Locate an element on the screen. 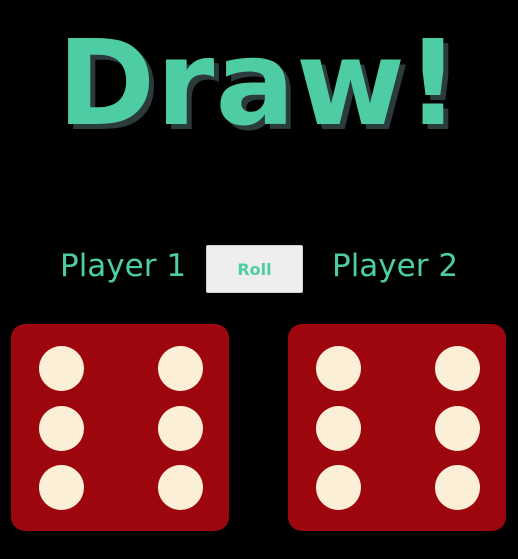 Image resolution: width=518 pixels, height=559 pixels. player-2-label: Player 2 is located at coordinates (395, 266).